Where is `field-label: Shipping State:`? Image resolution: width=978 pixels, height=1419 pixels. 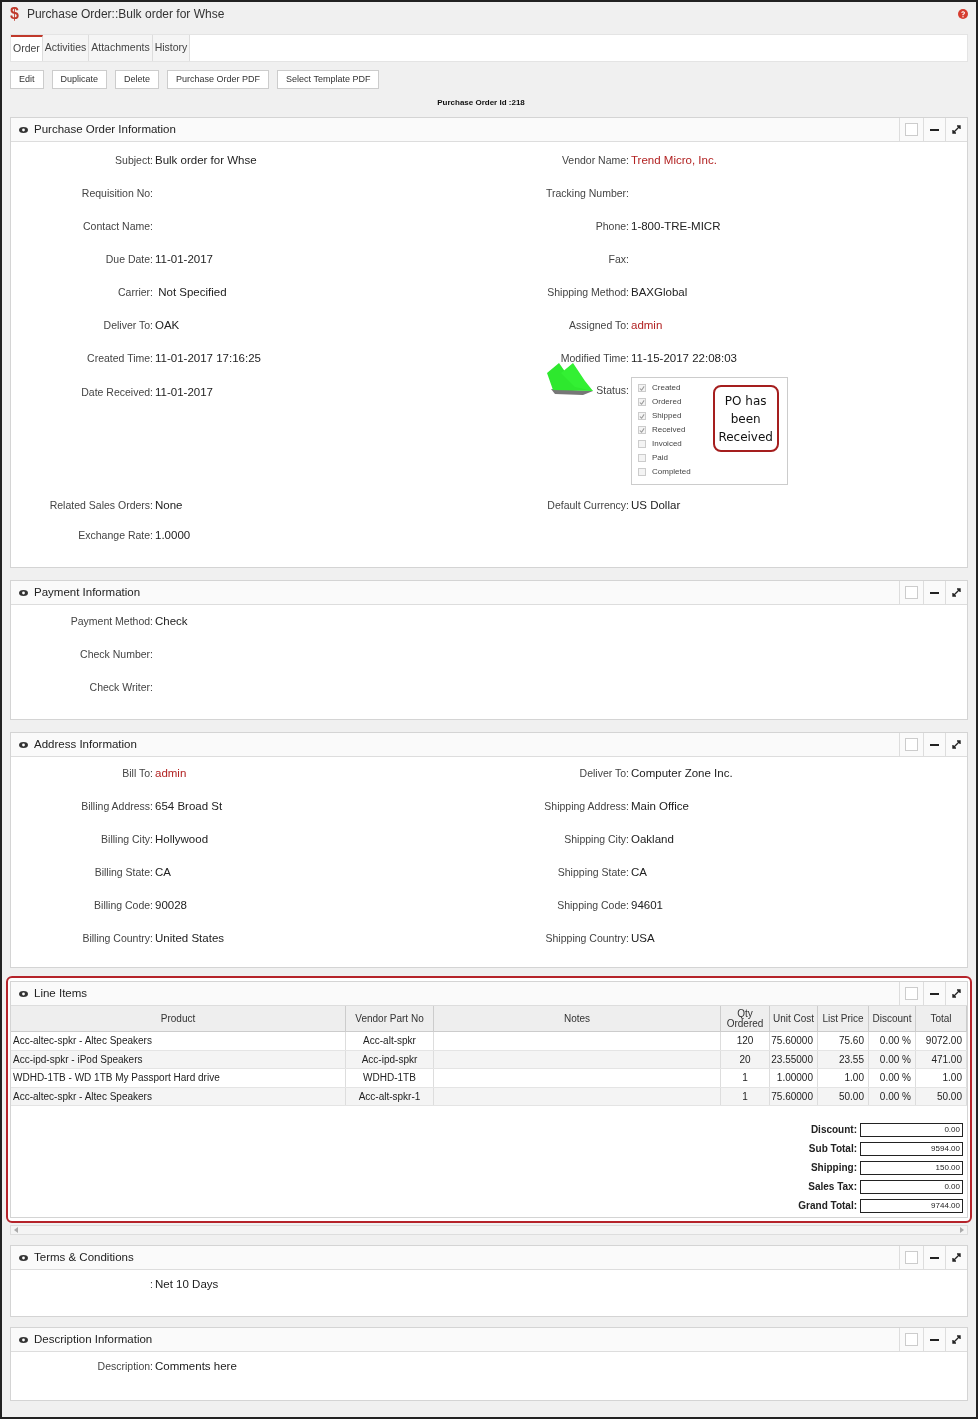 field-label: Shipping State: is located at coordinates (592, 872).